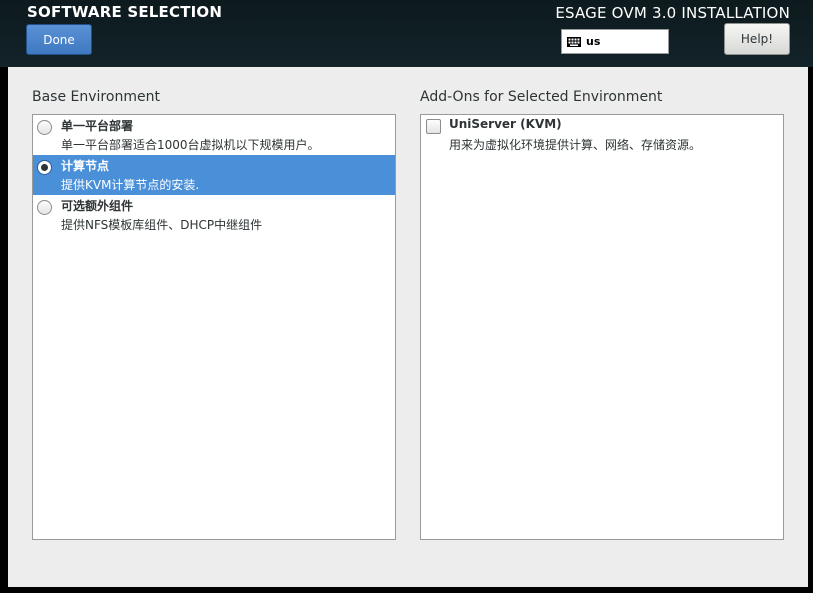 The height and width of the screenshot is (593, 813). What do you see at coordinates (130, 185) in the screenshot?
I see `env-item-description: 提供KVM计算节点的安装.` at bounding box center [130, 185].